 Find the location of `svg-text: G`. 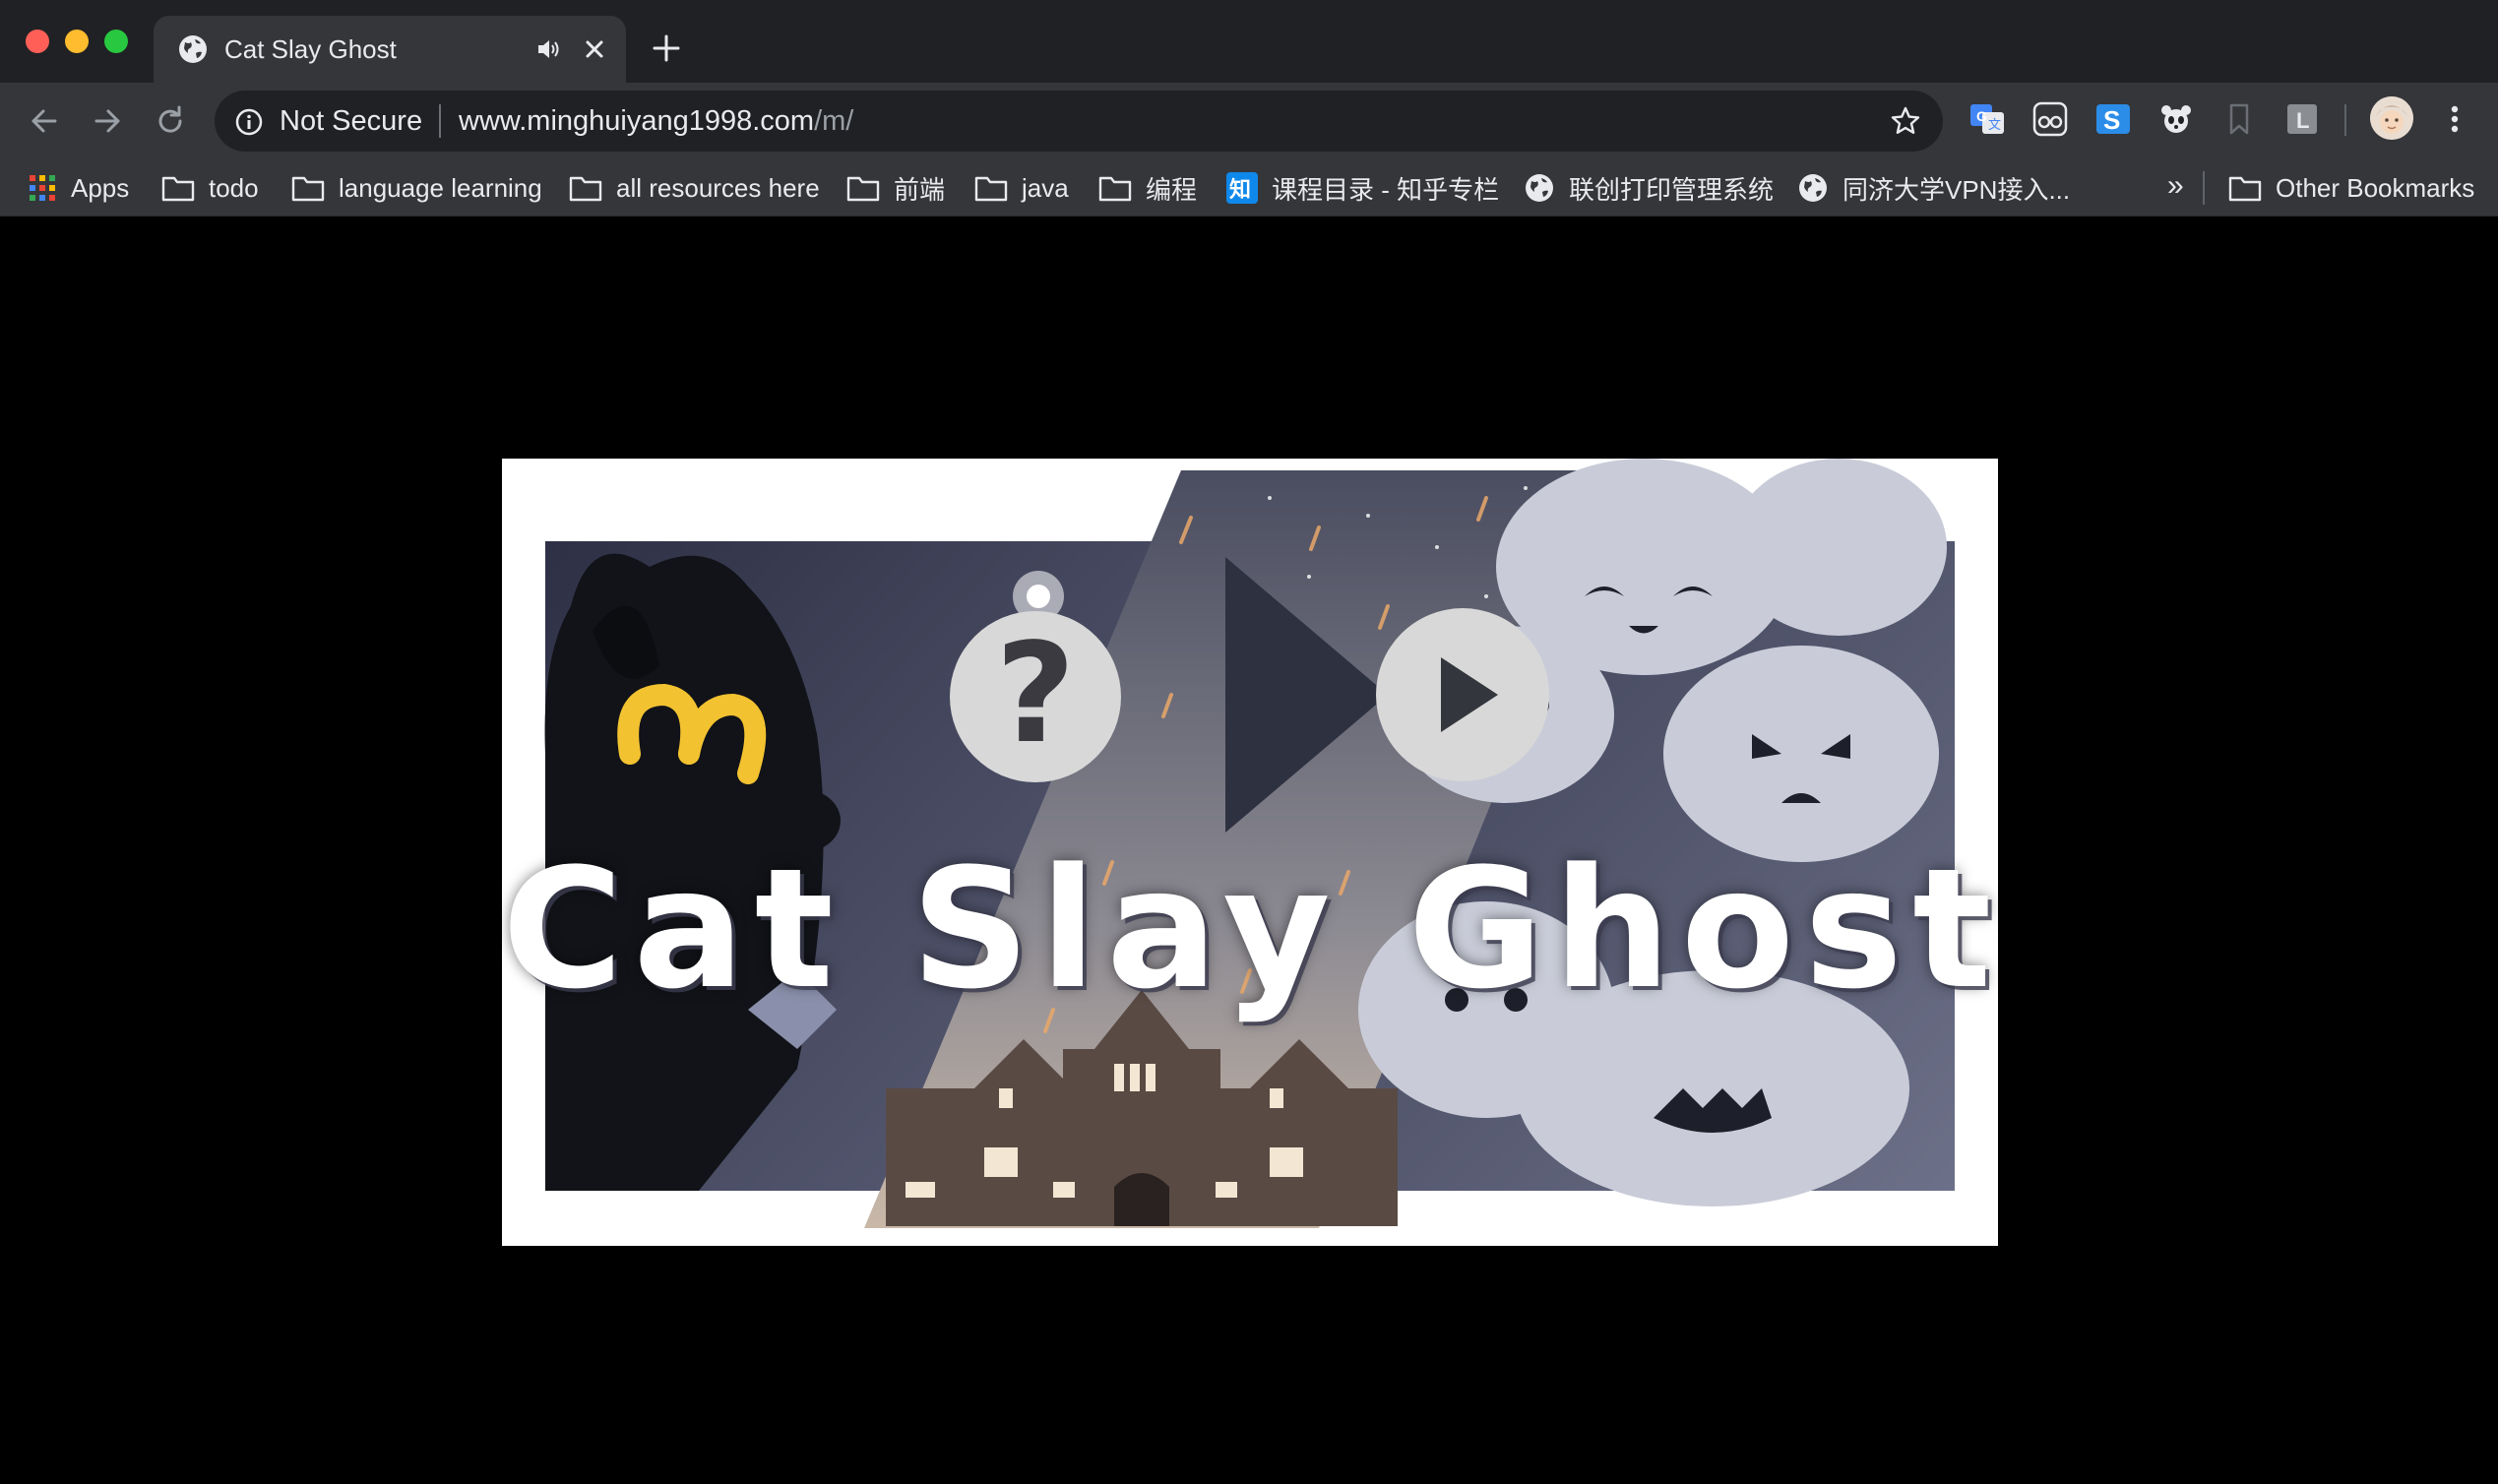

svg-text: G is located at coordinates (1981, 116).